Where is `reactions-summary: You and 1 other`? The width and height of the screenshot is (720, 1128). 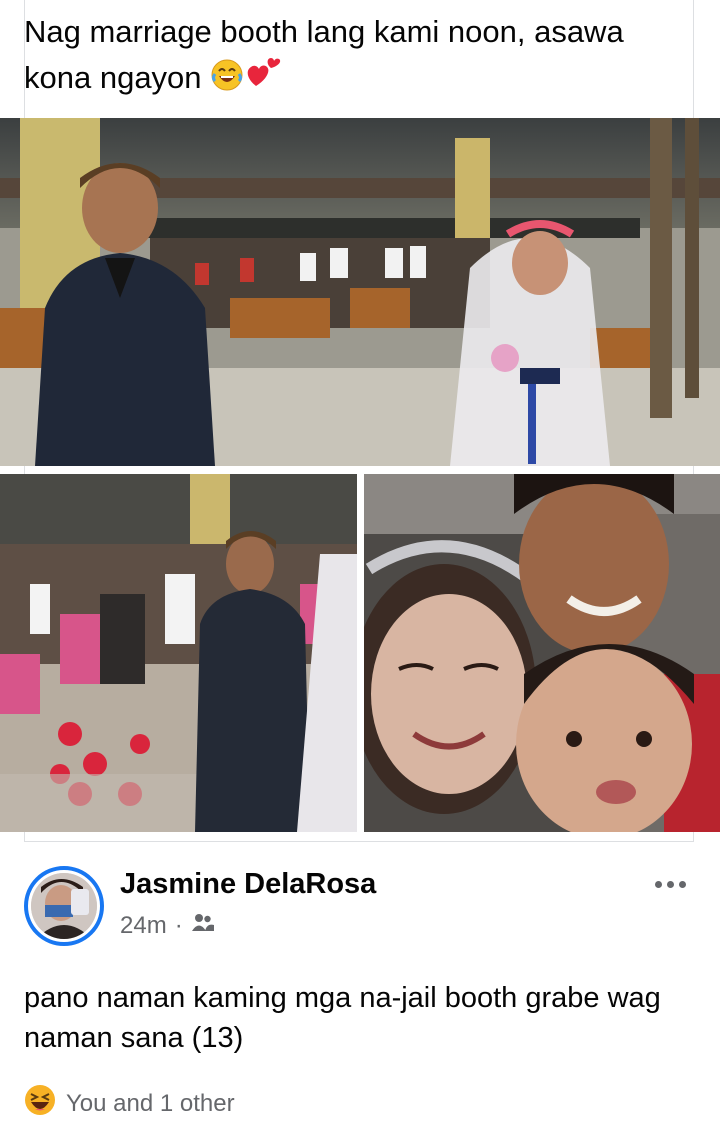 reactions-summary: You and 1 other is located at coordinates (129, 1103).